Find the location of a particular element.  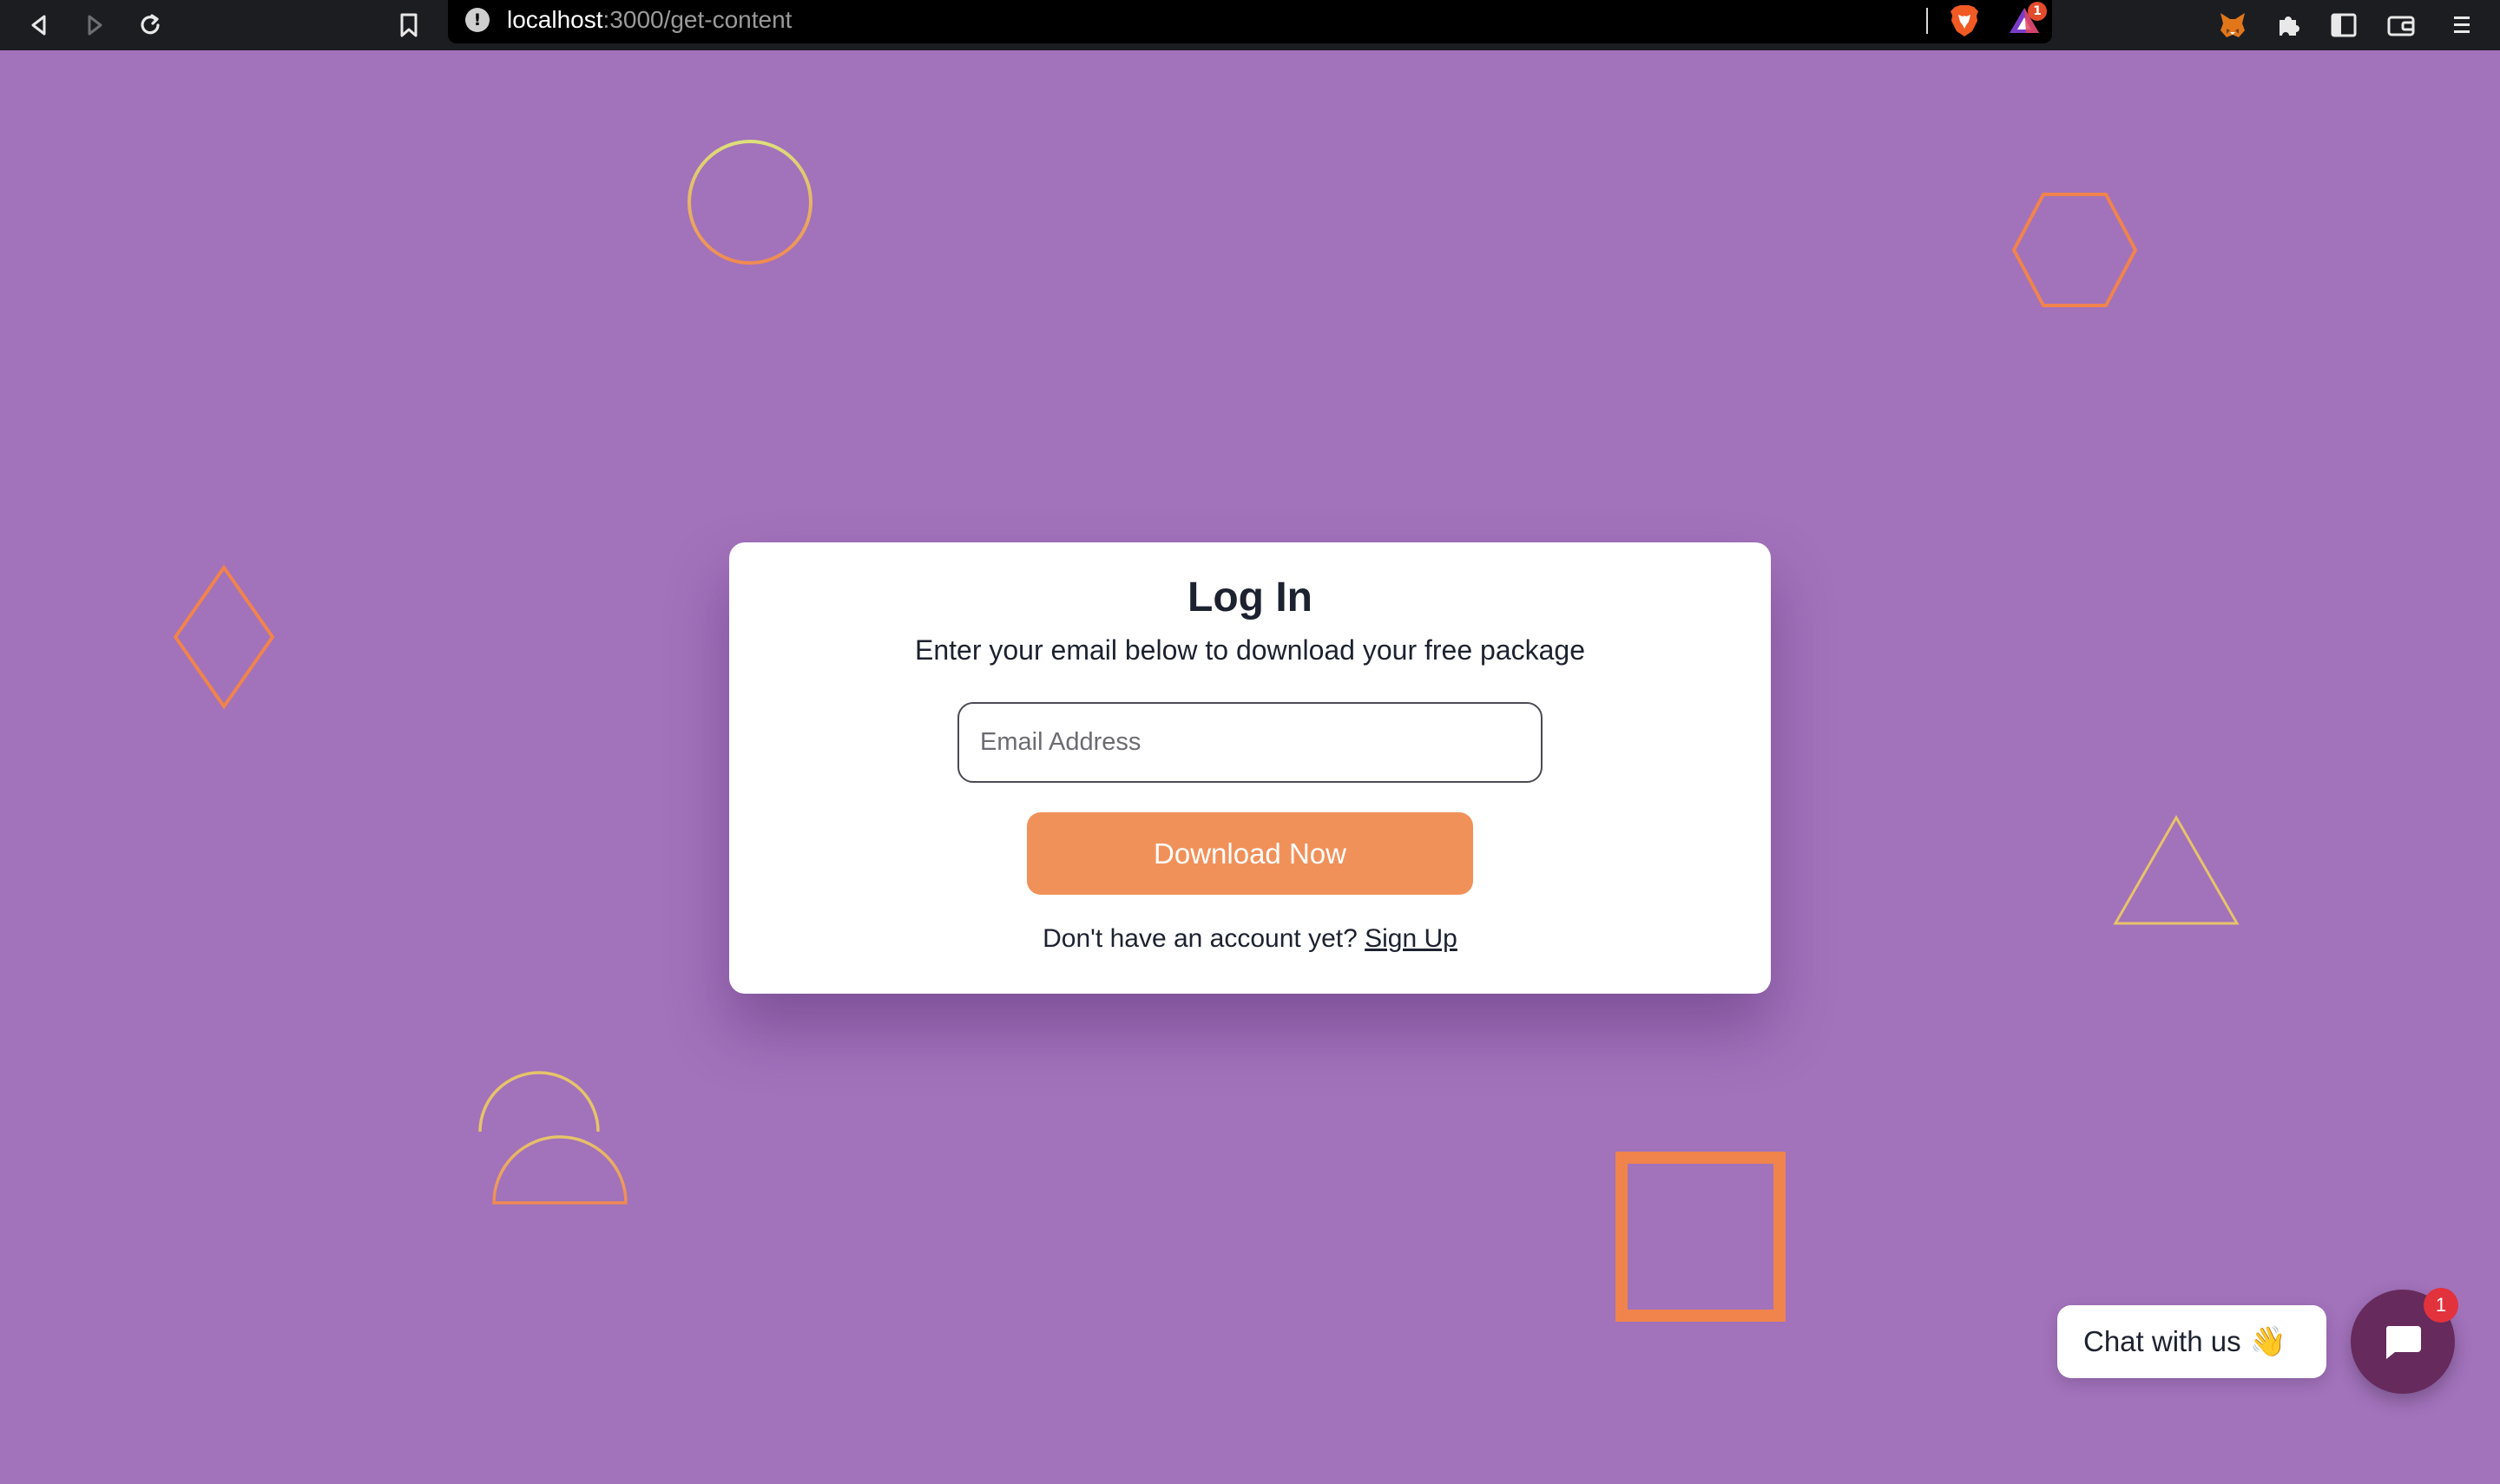

signup-prompt: Don't have an account yet? Sign Up is located at coordinates (1250, 939).